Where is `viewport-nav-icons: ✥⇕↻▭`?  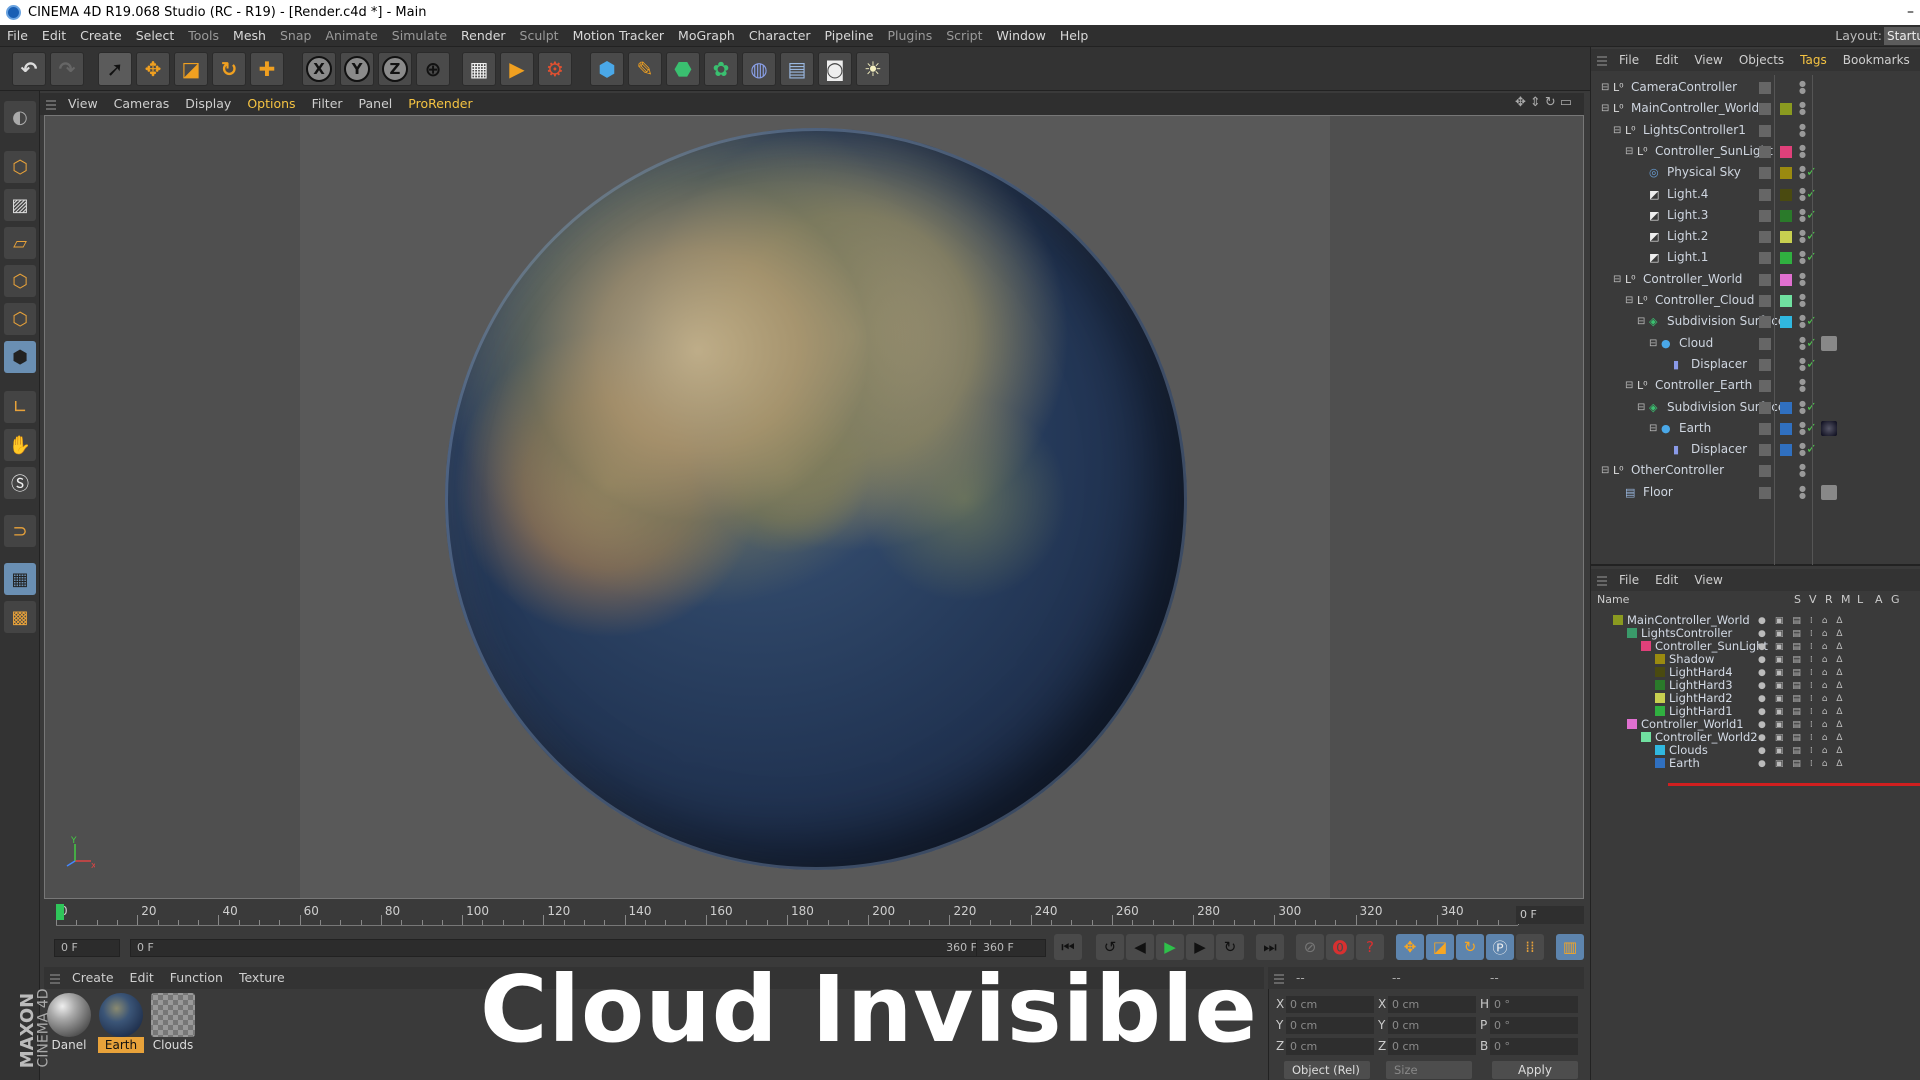
viewport-nav-icons: ✥⇕↻▭ is located at coordinates (1545, 102).